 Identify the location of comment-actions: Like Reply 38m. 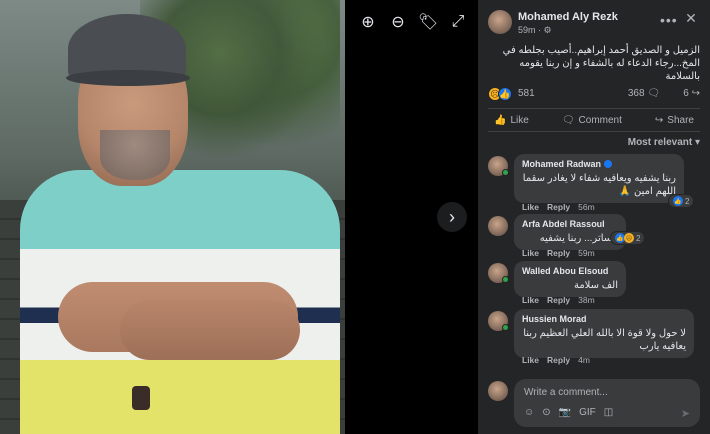
(558, 300).